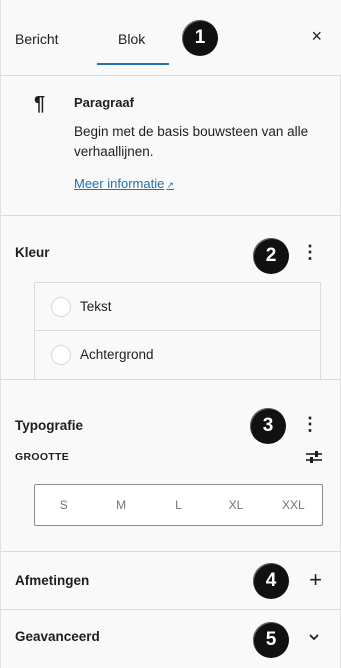  What do you see at coordinates (315, 580) in the screenshot?
I see `plus-icon: +` at bounding box center [315, 580].